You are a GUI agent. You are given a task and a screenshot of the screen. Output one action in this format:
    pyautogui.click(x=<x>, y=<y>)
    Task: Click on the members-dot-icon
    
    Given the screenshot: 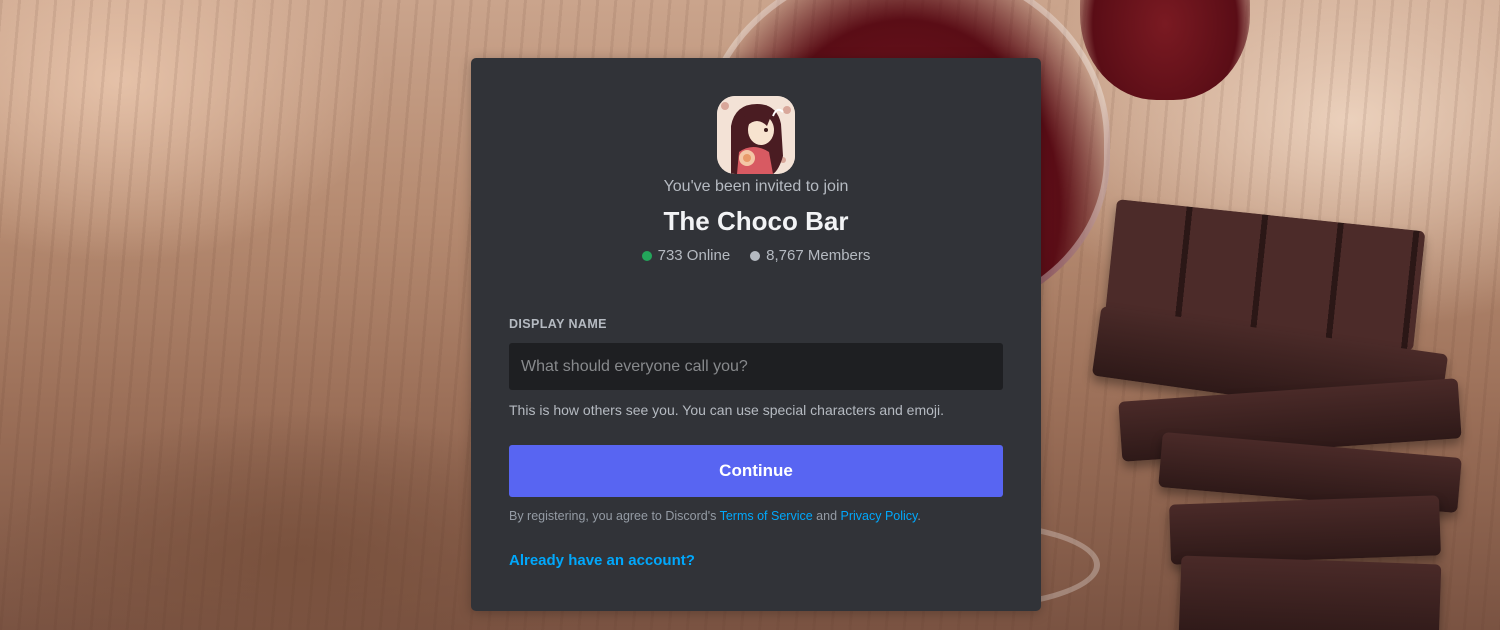 What is the action you would take?
    pyautogui.click(x=755, y=255)
    